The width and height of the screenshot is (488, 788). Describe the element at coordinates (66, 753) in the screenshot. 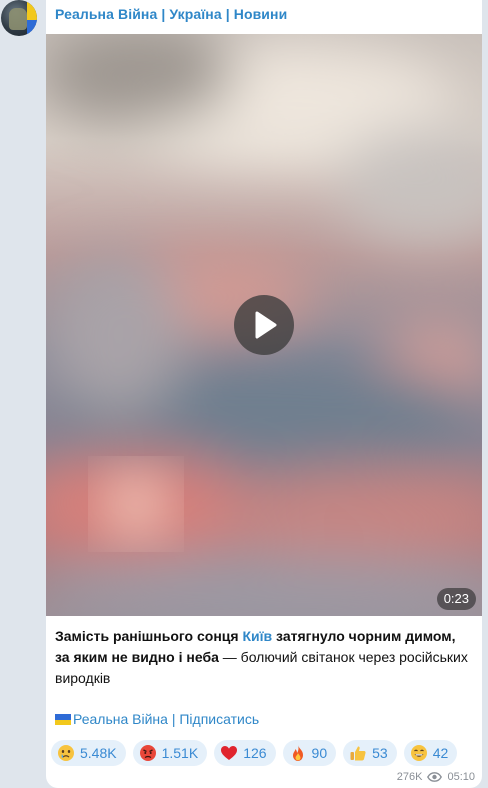

I see `crying-face-icon` at that location.